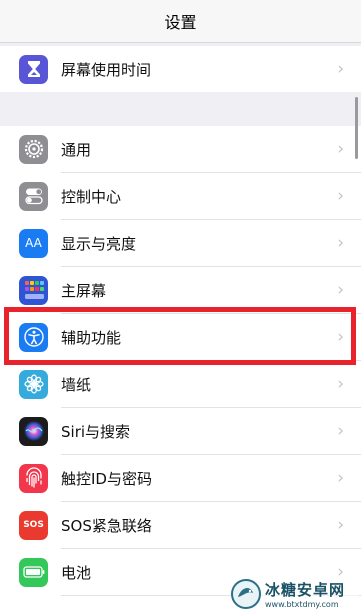  Describe the element at coordinates (246, 594) in the screenshot. I see `watermark-logo-icon` at that location.